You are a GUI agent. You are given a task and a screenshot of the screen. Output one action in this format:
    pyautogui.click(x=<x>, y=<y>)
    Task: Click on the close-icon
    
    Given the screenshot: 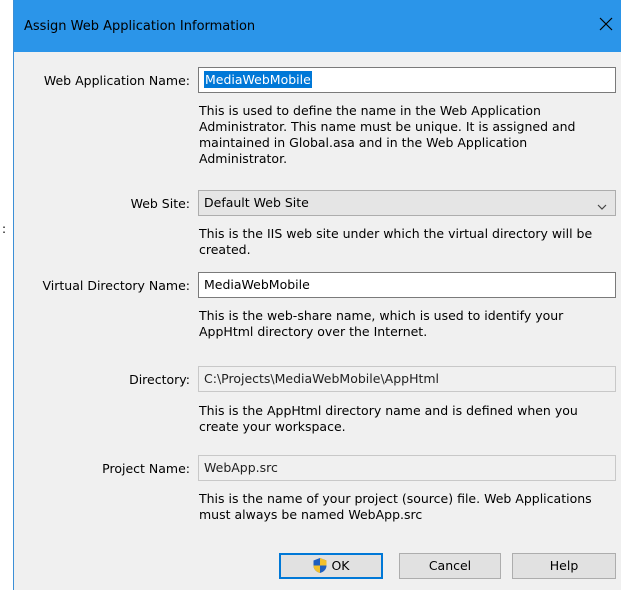 What is the action you would take?
    pyautogui.click(x=606, y=24)
    